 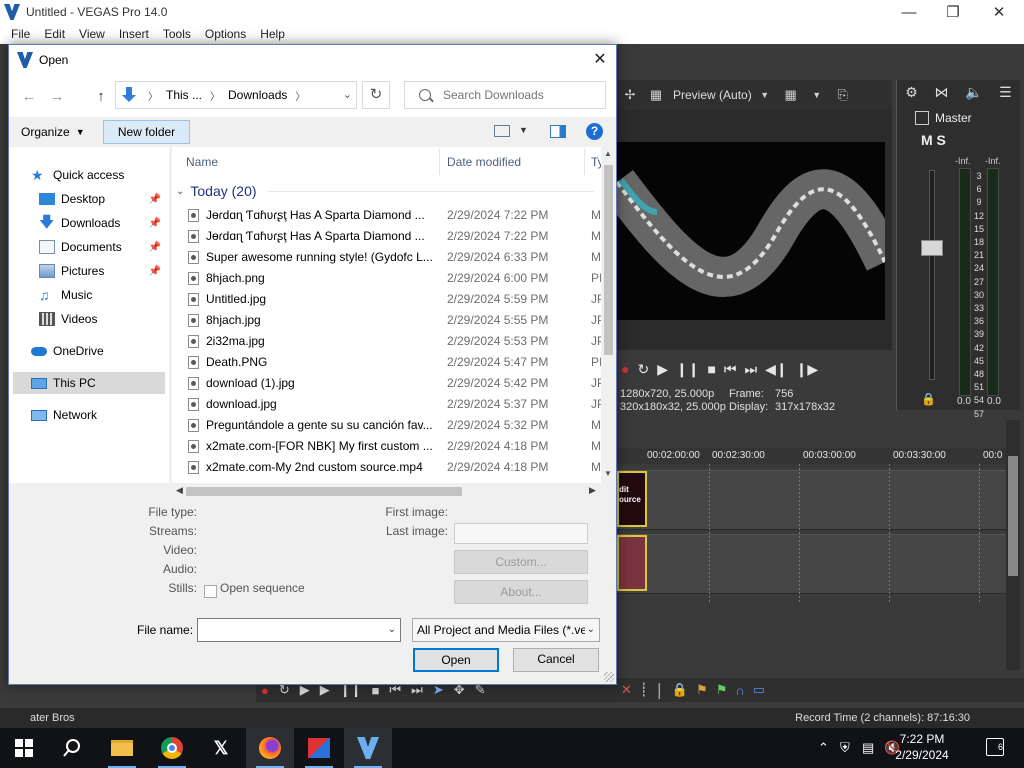 What do you see at coordinates (392, 629) in the screenshot?
I see `file-name-dropdown-icon: ⌄` at bounding box center [392, 629].